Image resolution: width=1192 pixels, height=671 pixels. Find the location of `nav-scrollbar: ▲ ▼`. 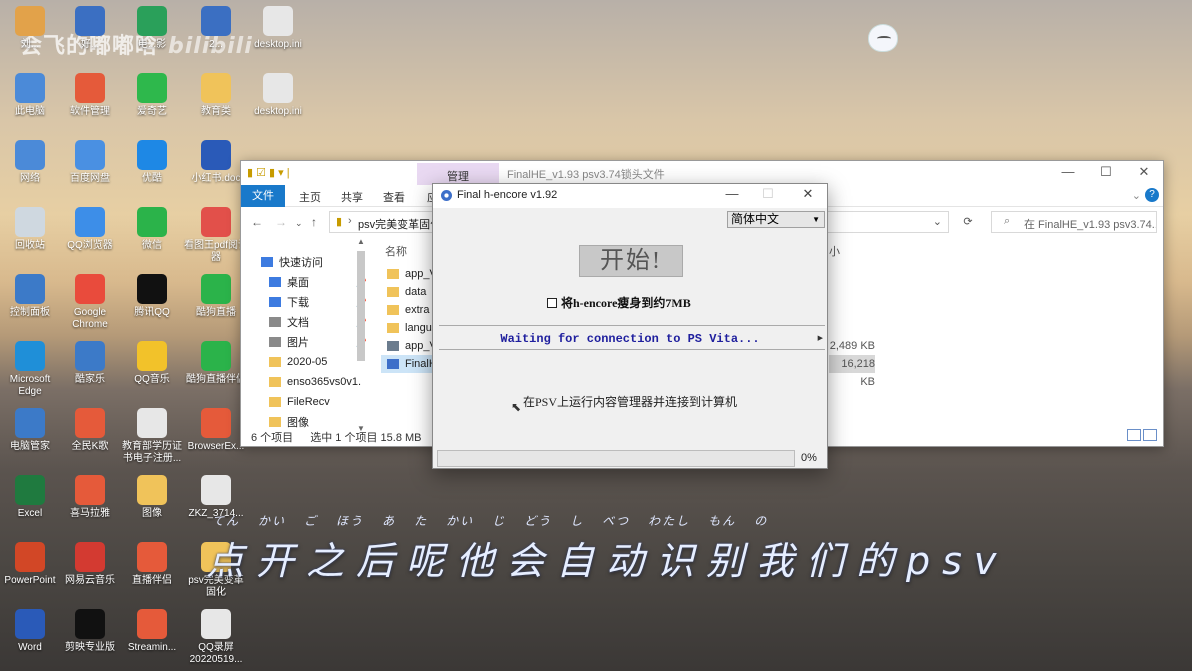

nav-scrollbar: ▲ ▼ is located at coordinates (361, 335).